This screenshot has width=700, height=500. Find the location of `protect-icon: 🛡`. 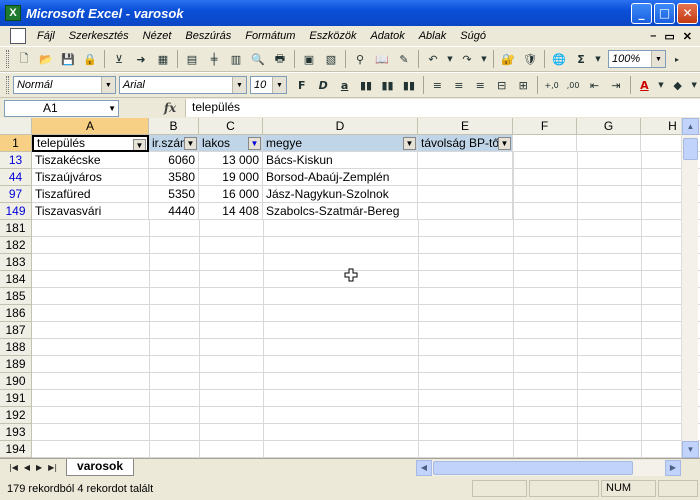

protect-icon: 🛡 is located at coordinates (530, 59).